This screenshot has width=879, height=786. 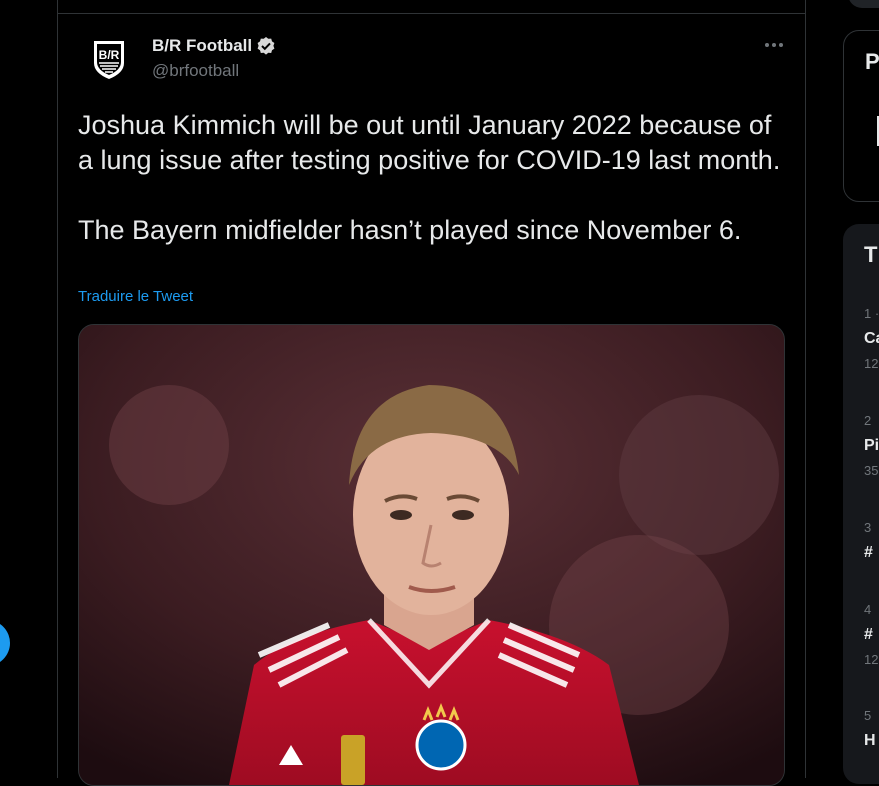 I want to click on avatar: B/R, so click(x=109, y=59).